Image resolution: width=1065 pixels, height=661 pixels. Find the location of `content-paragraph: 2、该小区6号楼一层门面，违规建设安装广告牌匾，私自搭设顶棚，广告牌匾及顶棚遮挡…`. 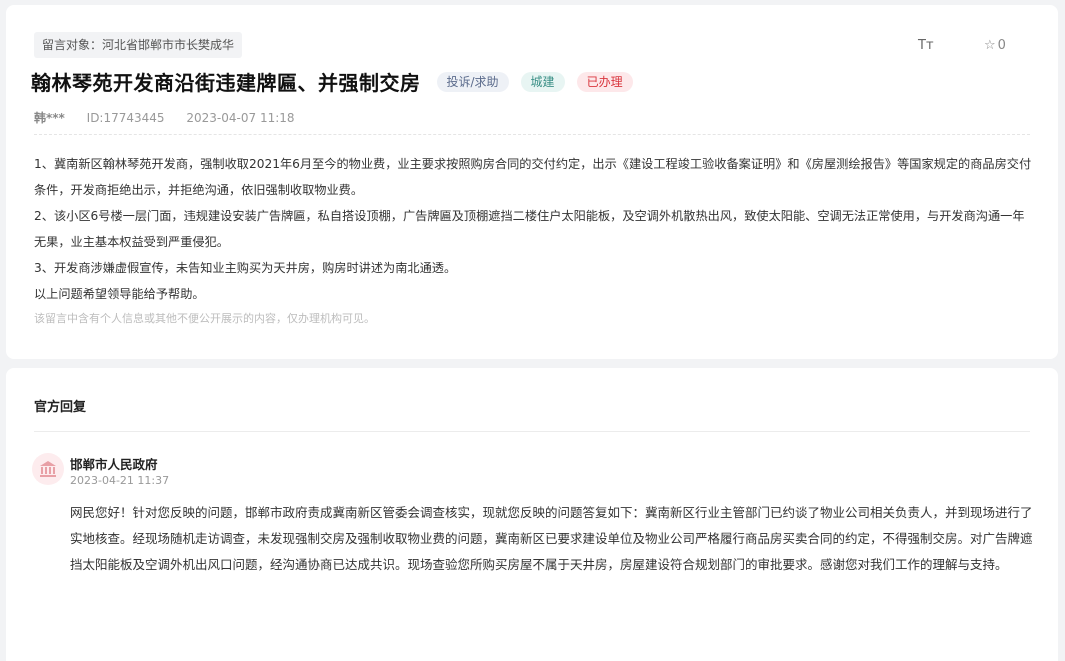

content-paragraph: 2、该小区6号楼一层门面，违规建设安装广告牌匾，私自搭设顶棚，广告牌匾及顶棚遮挡… is located at coordinates (529, 229).